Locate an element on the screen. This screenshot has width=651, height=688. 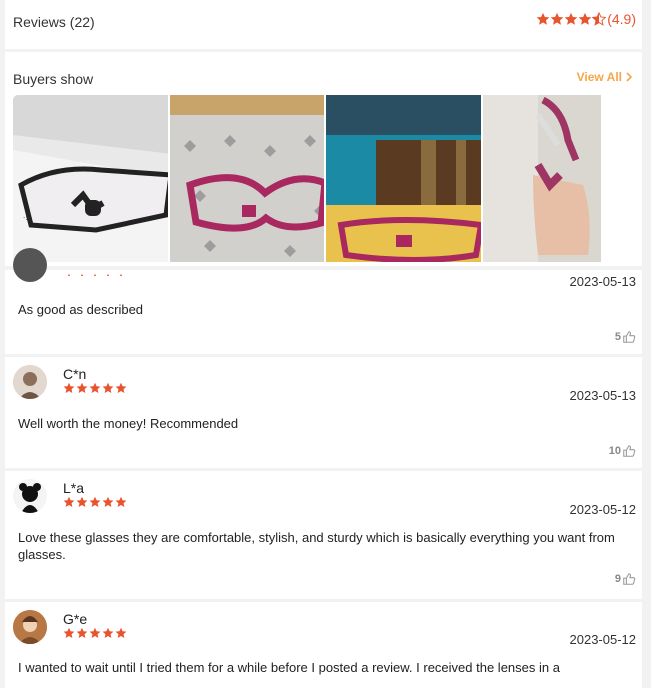
reviewer-name: G*e is located at coordinates (75, 619).